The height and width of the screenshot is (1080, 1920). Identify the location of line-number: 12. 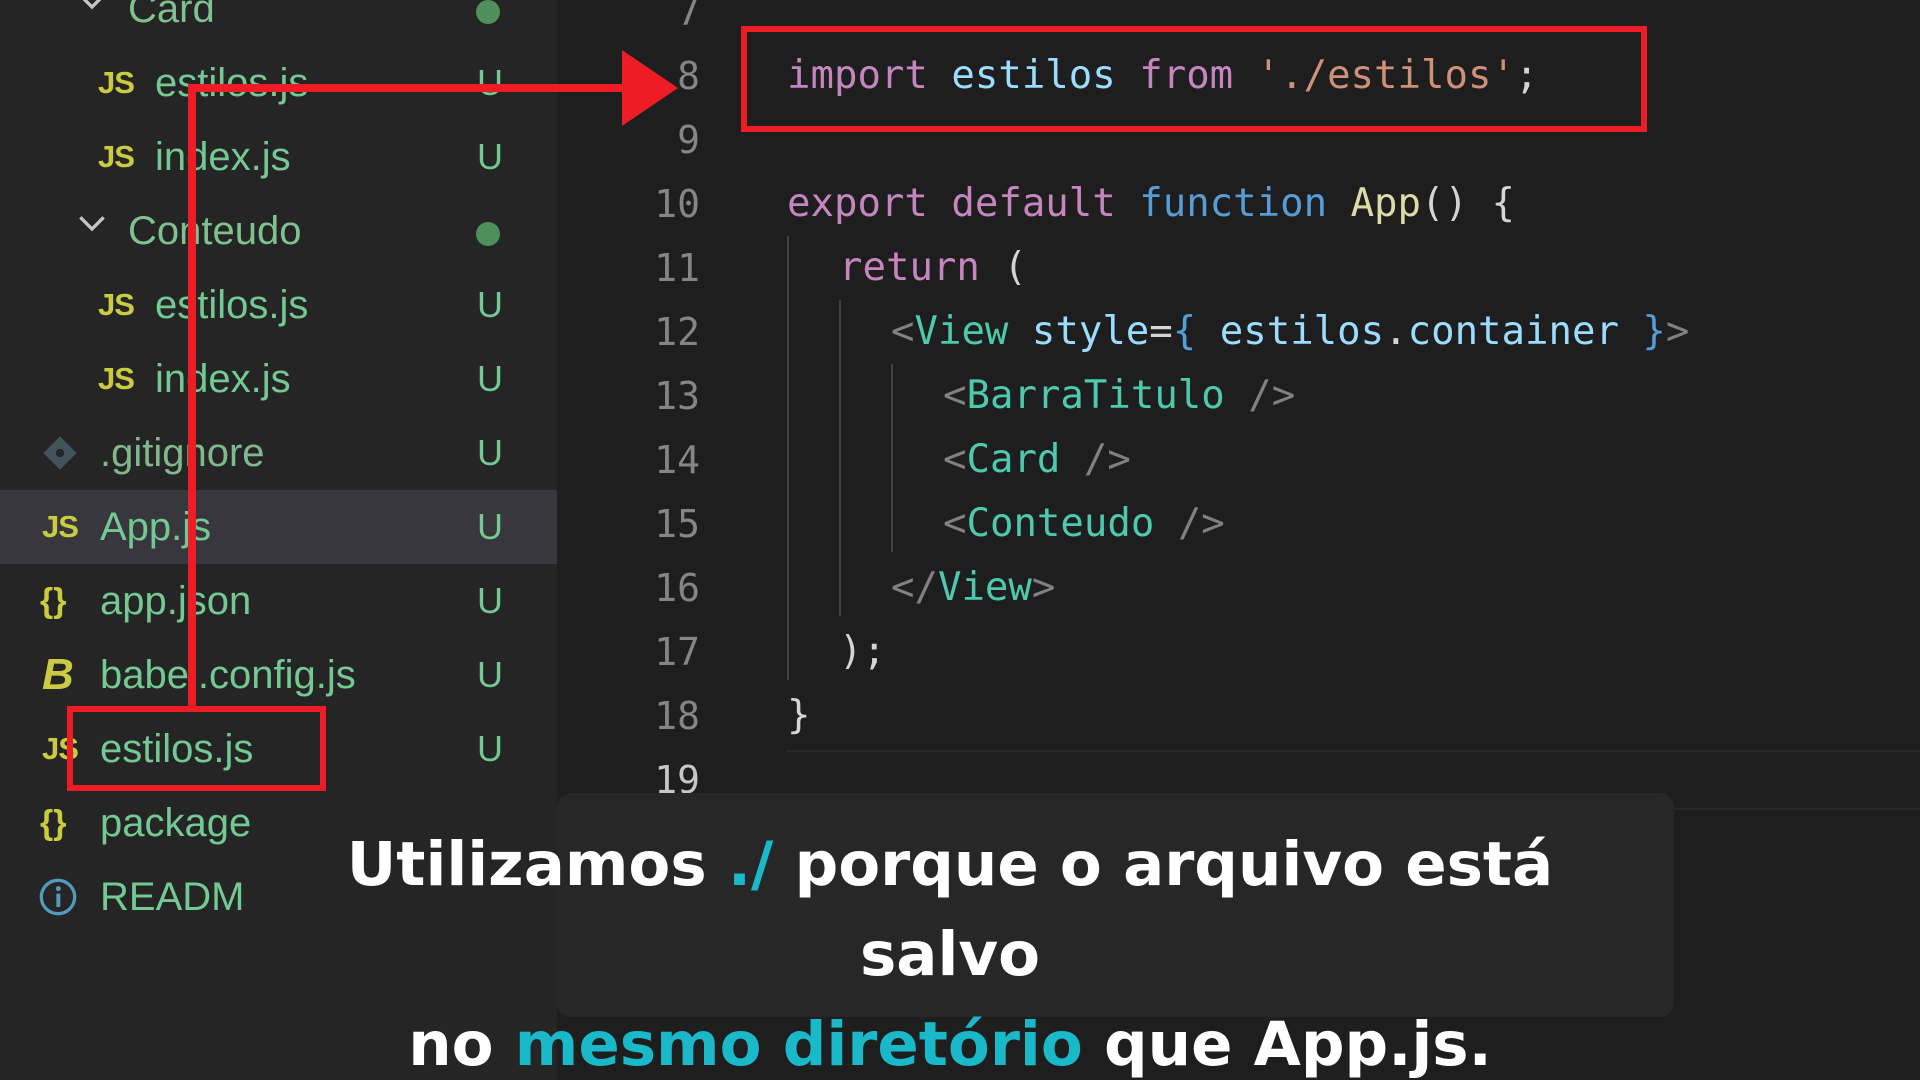
(677, 332).